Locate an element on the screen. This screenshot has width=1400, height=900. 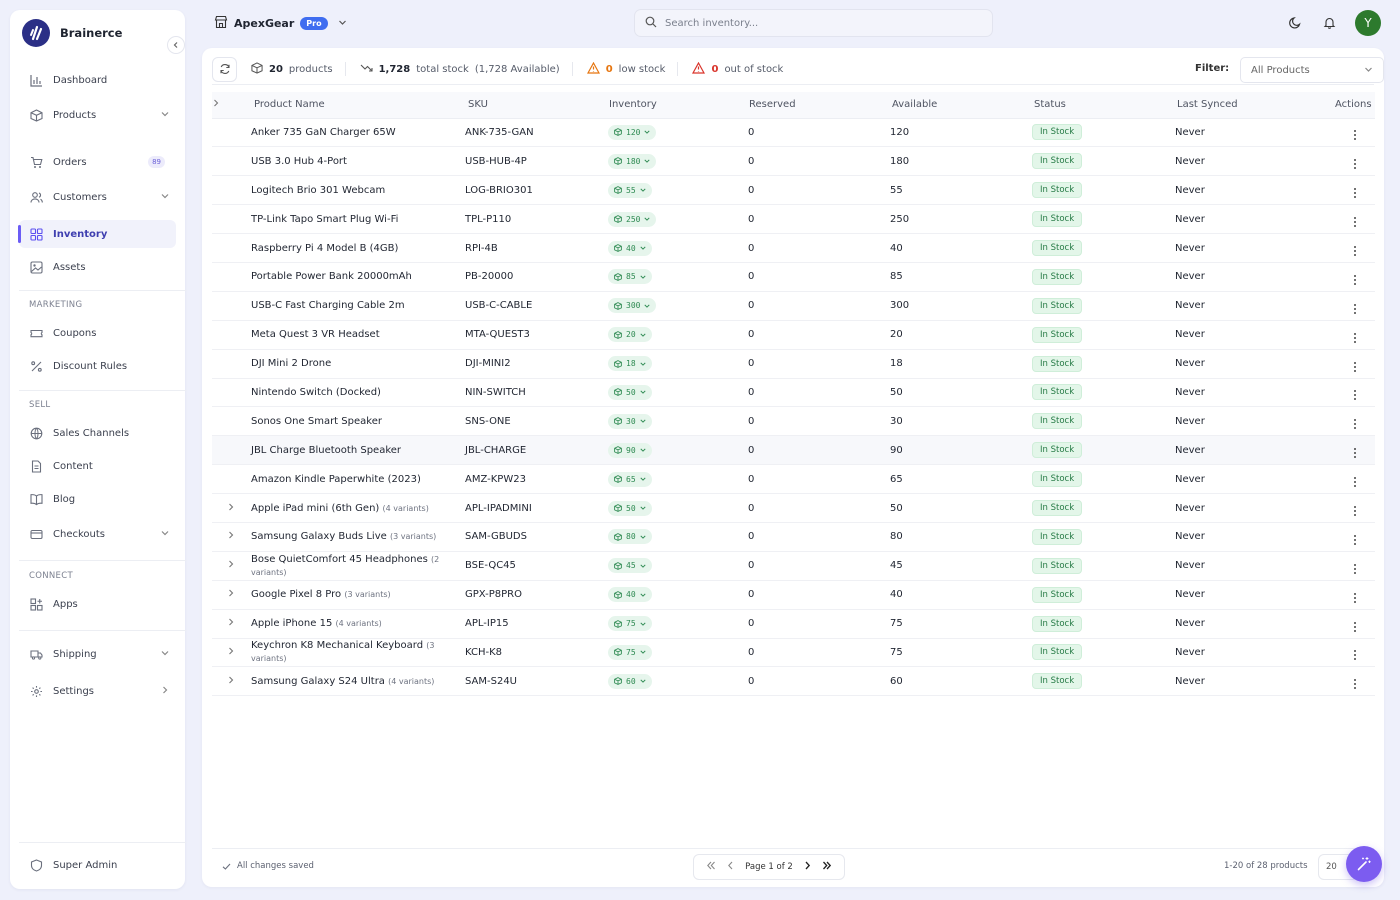
inventory-stepper: 18 is located at coordinates (630, 364).